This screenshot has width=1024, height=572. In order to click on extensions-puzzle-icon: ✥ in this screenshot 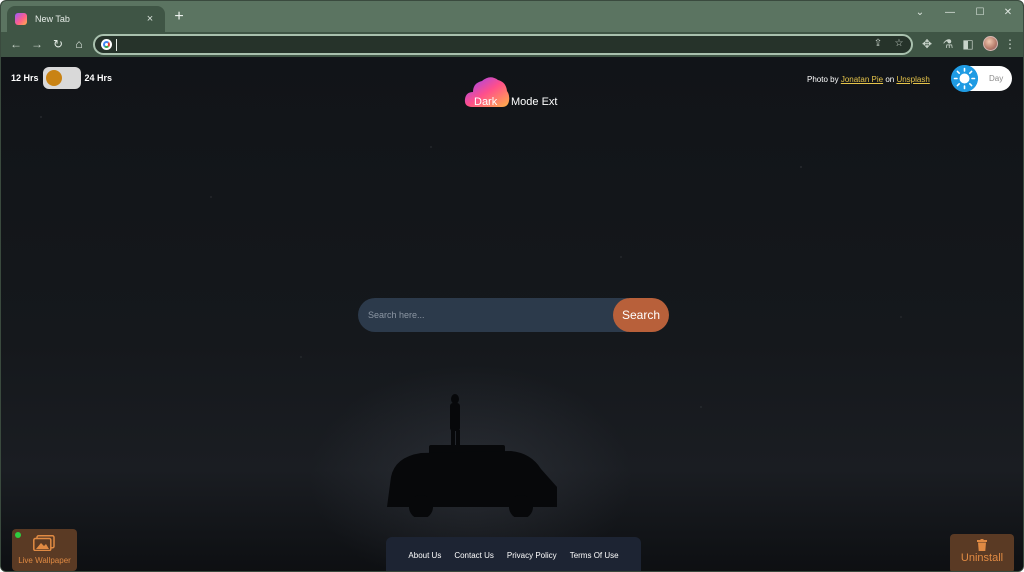, I will do `click(927, 44)`.